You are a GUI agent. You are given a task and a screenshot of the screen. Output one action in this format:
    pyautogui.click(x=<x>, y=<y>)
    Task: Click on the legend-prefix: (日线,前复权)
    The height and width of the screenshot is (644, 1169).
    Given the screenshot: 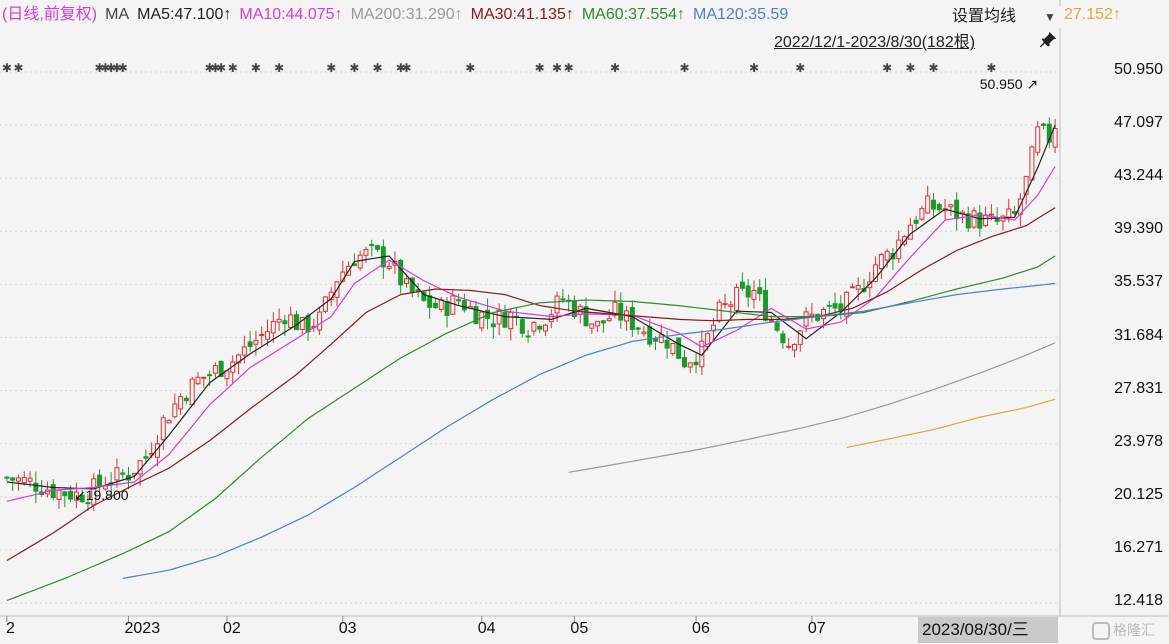 What is the action you would take?
    pyautogui.click(x=50, y=14)
    